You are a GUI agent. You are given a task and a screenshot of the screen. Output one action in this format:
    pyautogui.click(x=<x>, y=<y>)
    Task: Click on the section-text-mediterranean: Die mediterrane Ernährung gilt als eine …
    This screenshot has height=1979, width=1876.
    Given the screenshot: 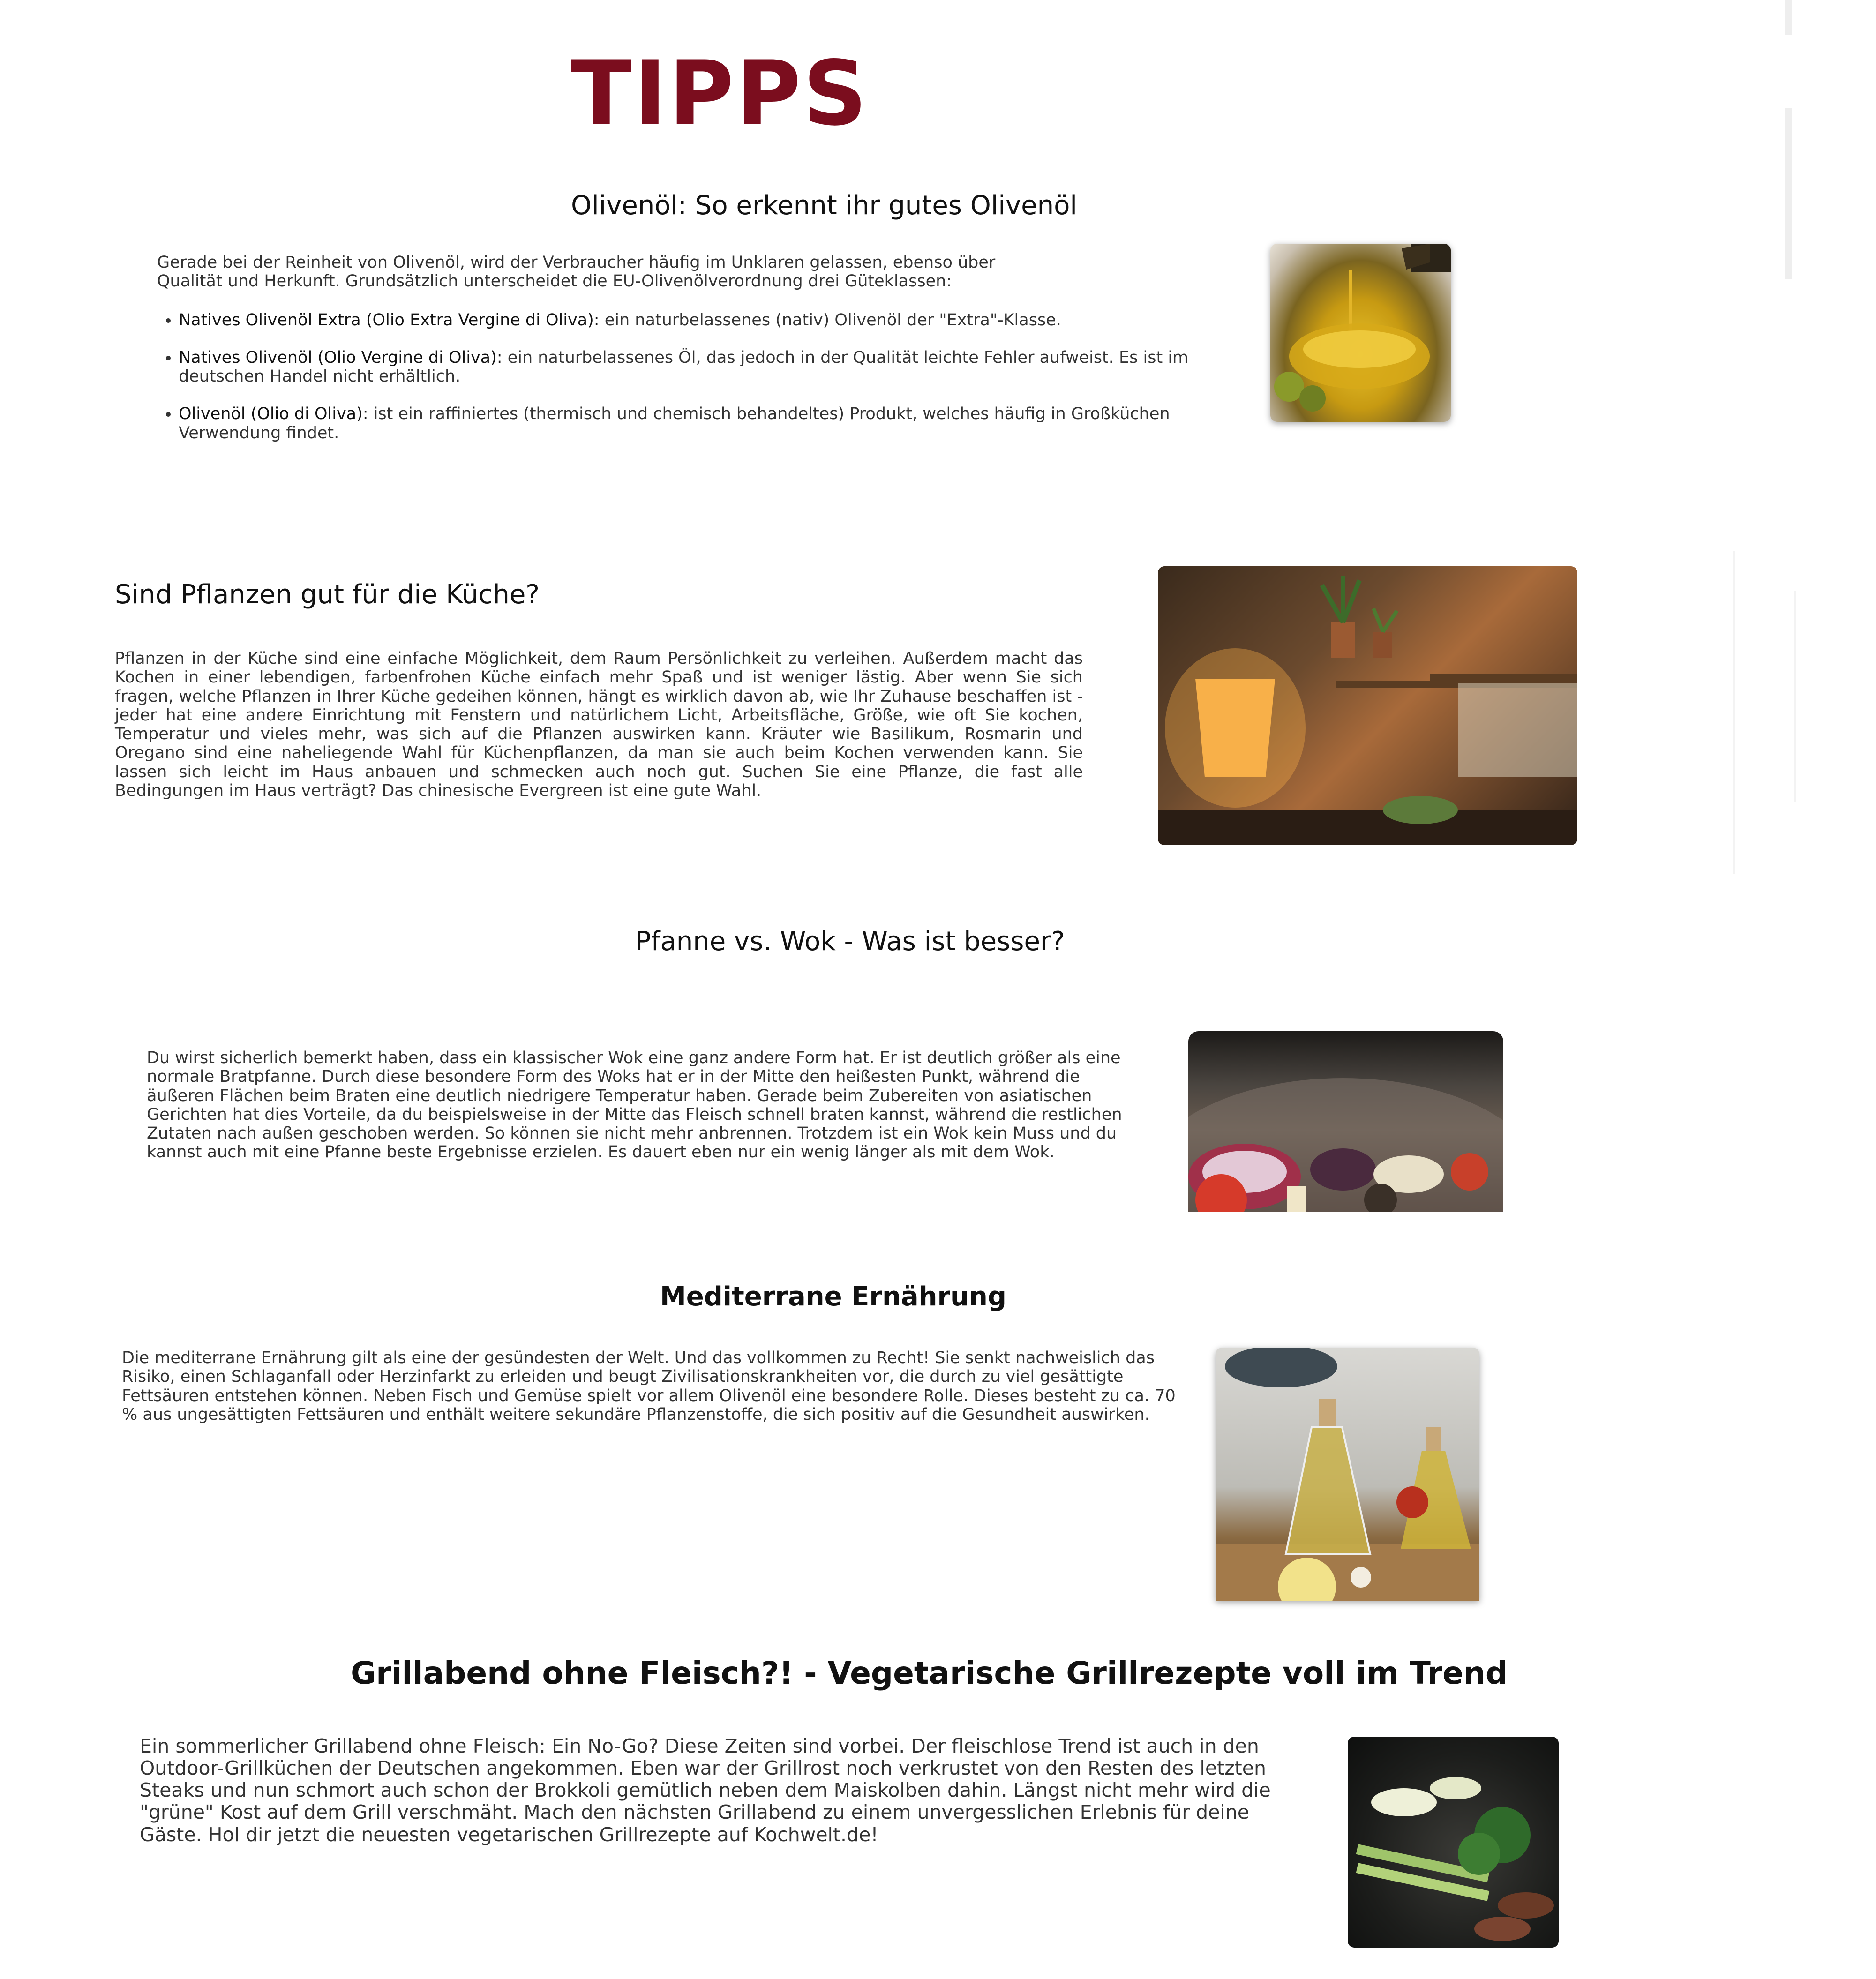 What is the action you would take?
    pyautogui.click(x=649, y=1386)
    